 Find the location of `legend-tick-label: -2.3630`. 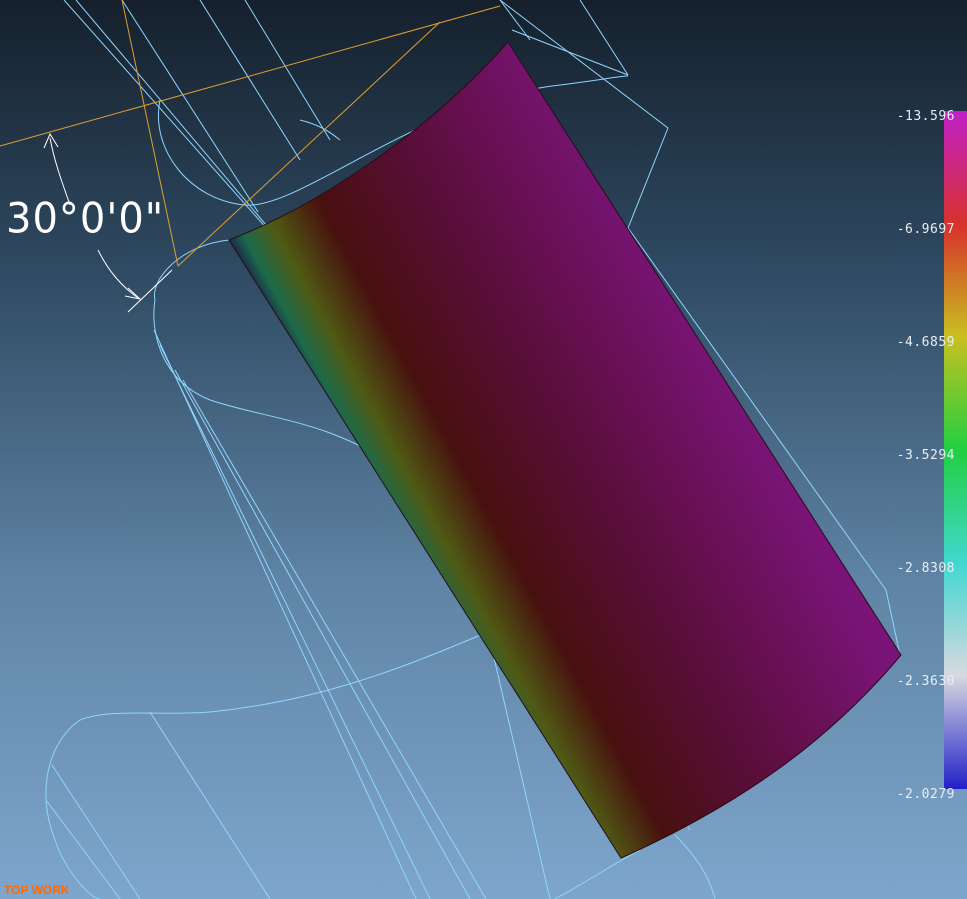

legend-tick-label: -2.3630 is located at coordinates (925, 681).